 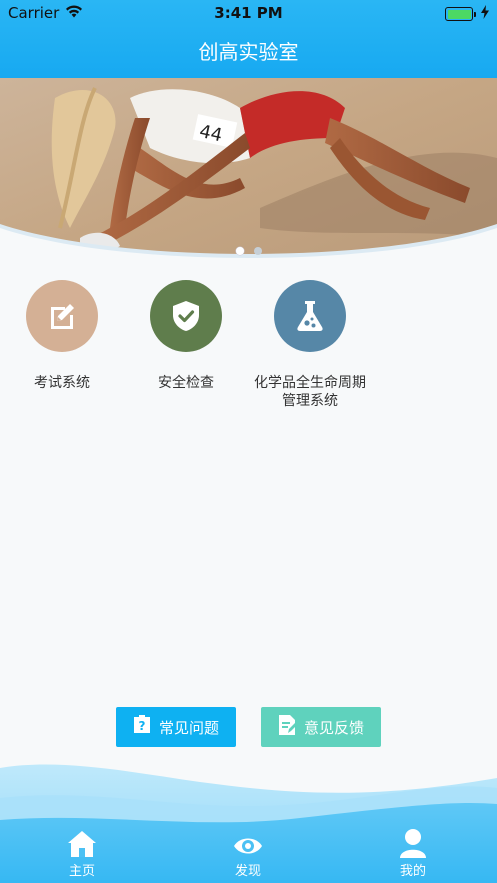 I want to click on feature-safety-check: 安全检查, so click(x=186, y=336).